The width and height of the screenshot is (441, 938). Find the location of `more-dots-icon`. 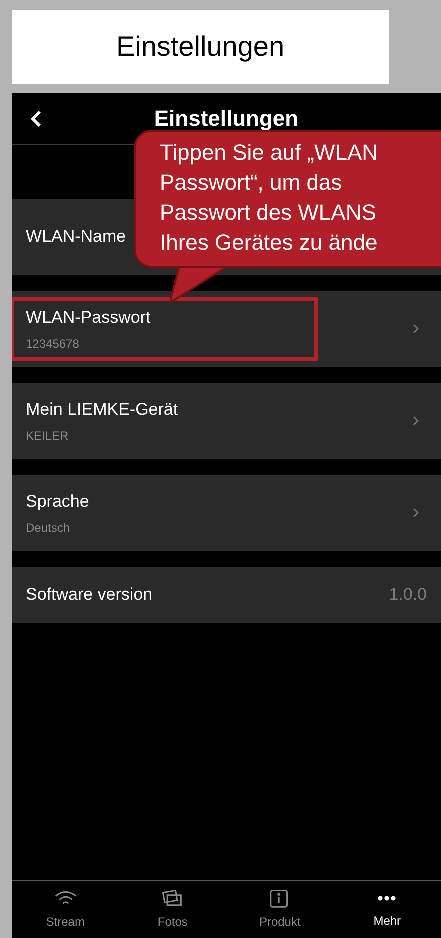

more-dots-icon is located at coordinates (387, 898).